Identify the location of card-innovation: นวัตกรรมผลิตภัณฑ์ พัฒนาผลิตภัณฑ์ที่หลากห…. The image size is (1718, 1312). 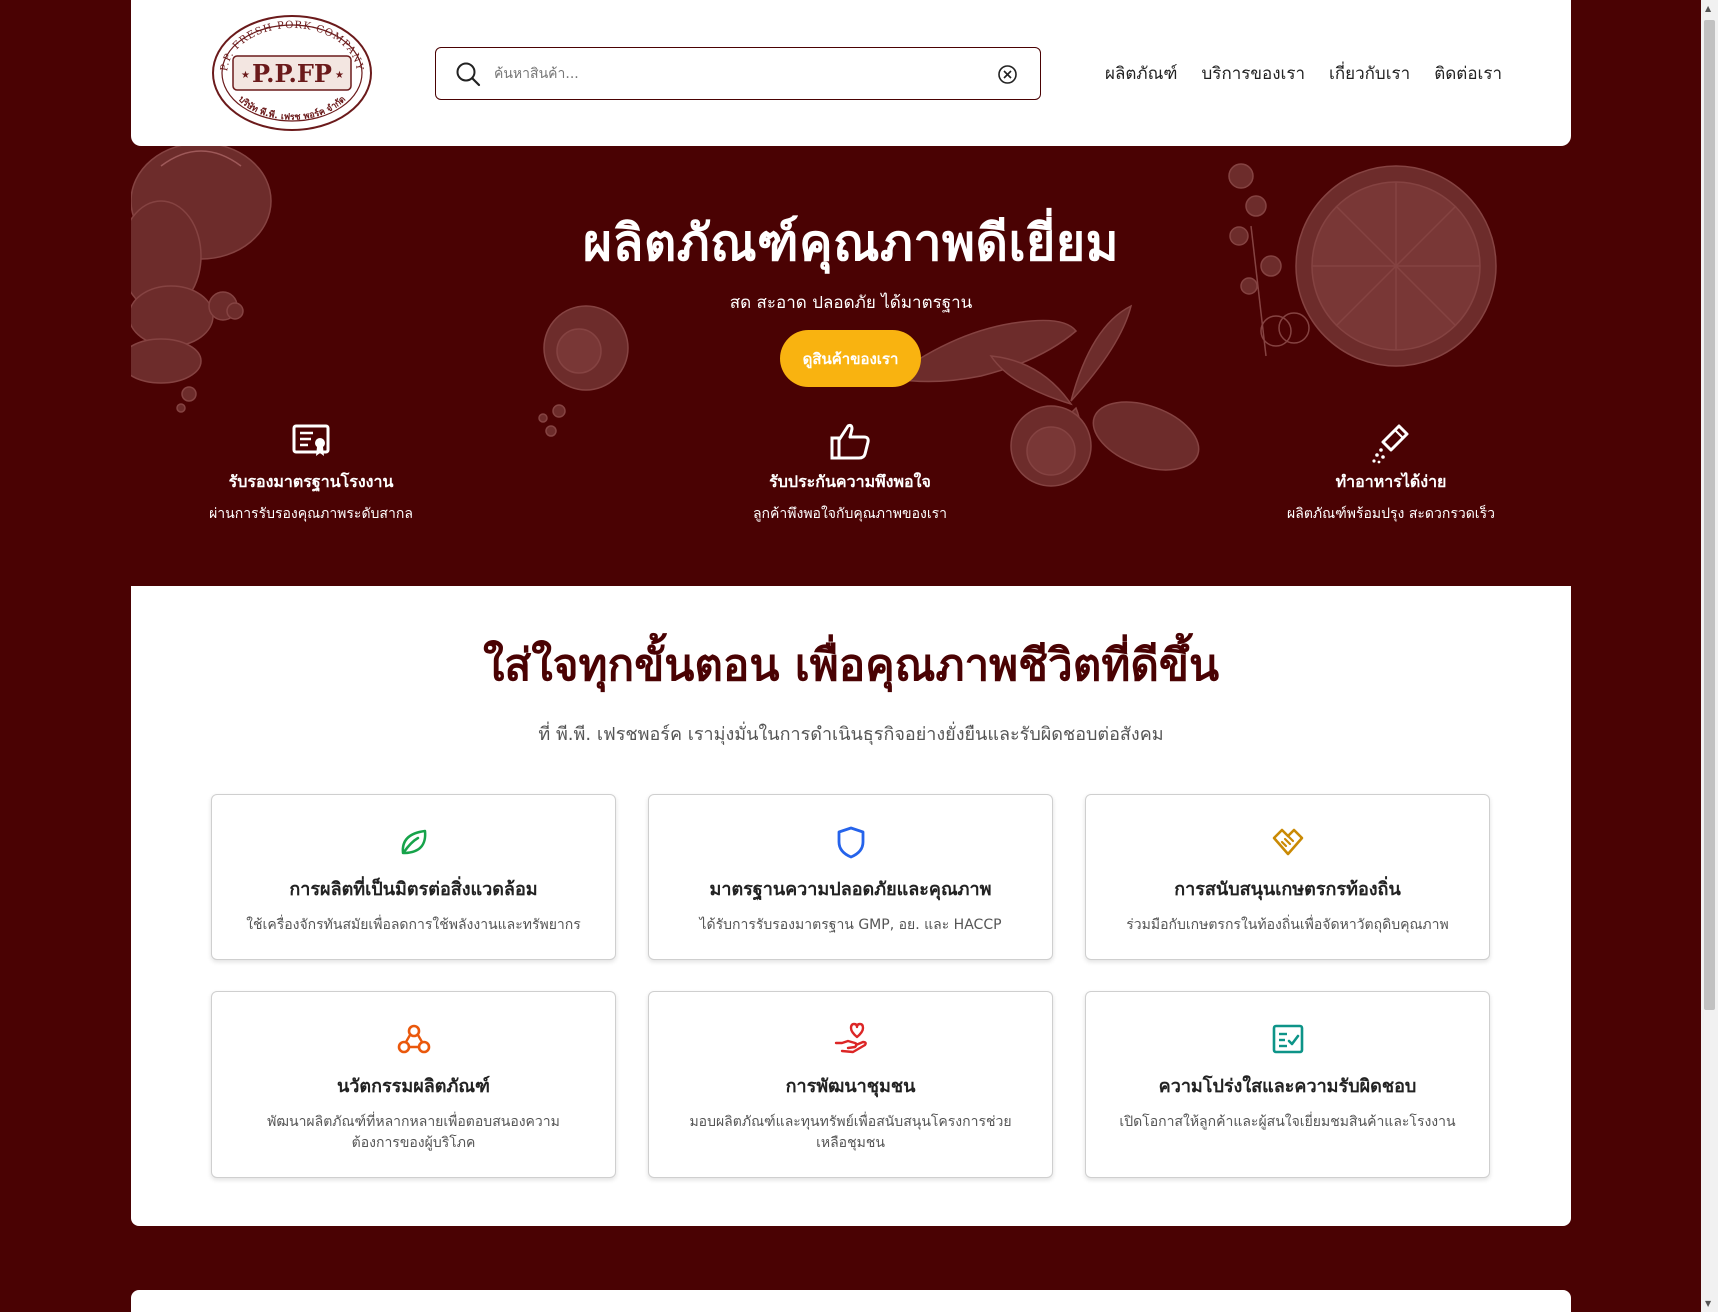
(413, 1084).